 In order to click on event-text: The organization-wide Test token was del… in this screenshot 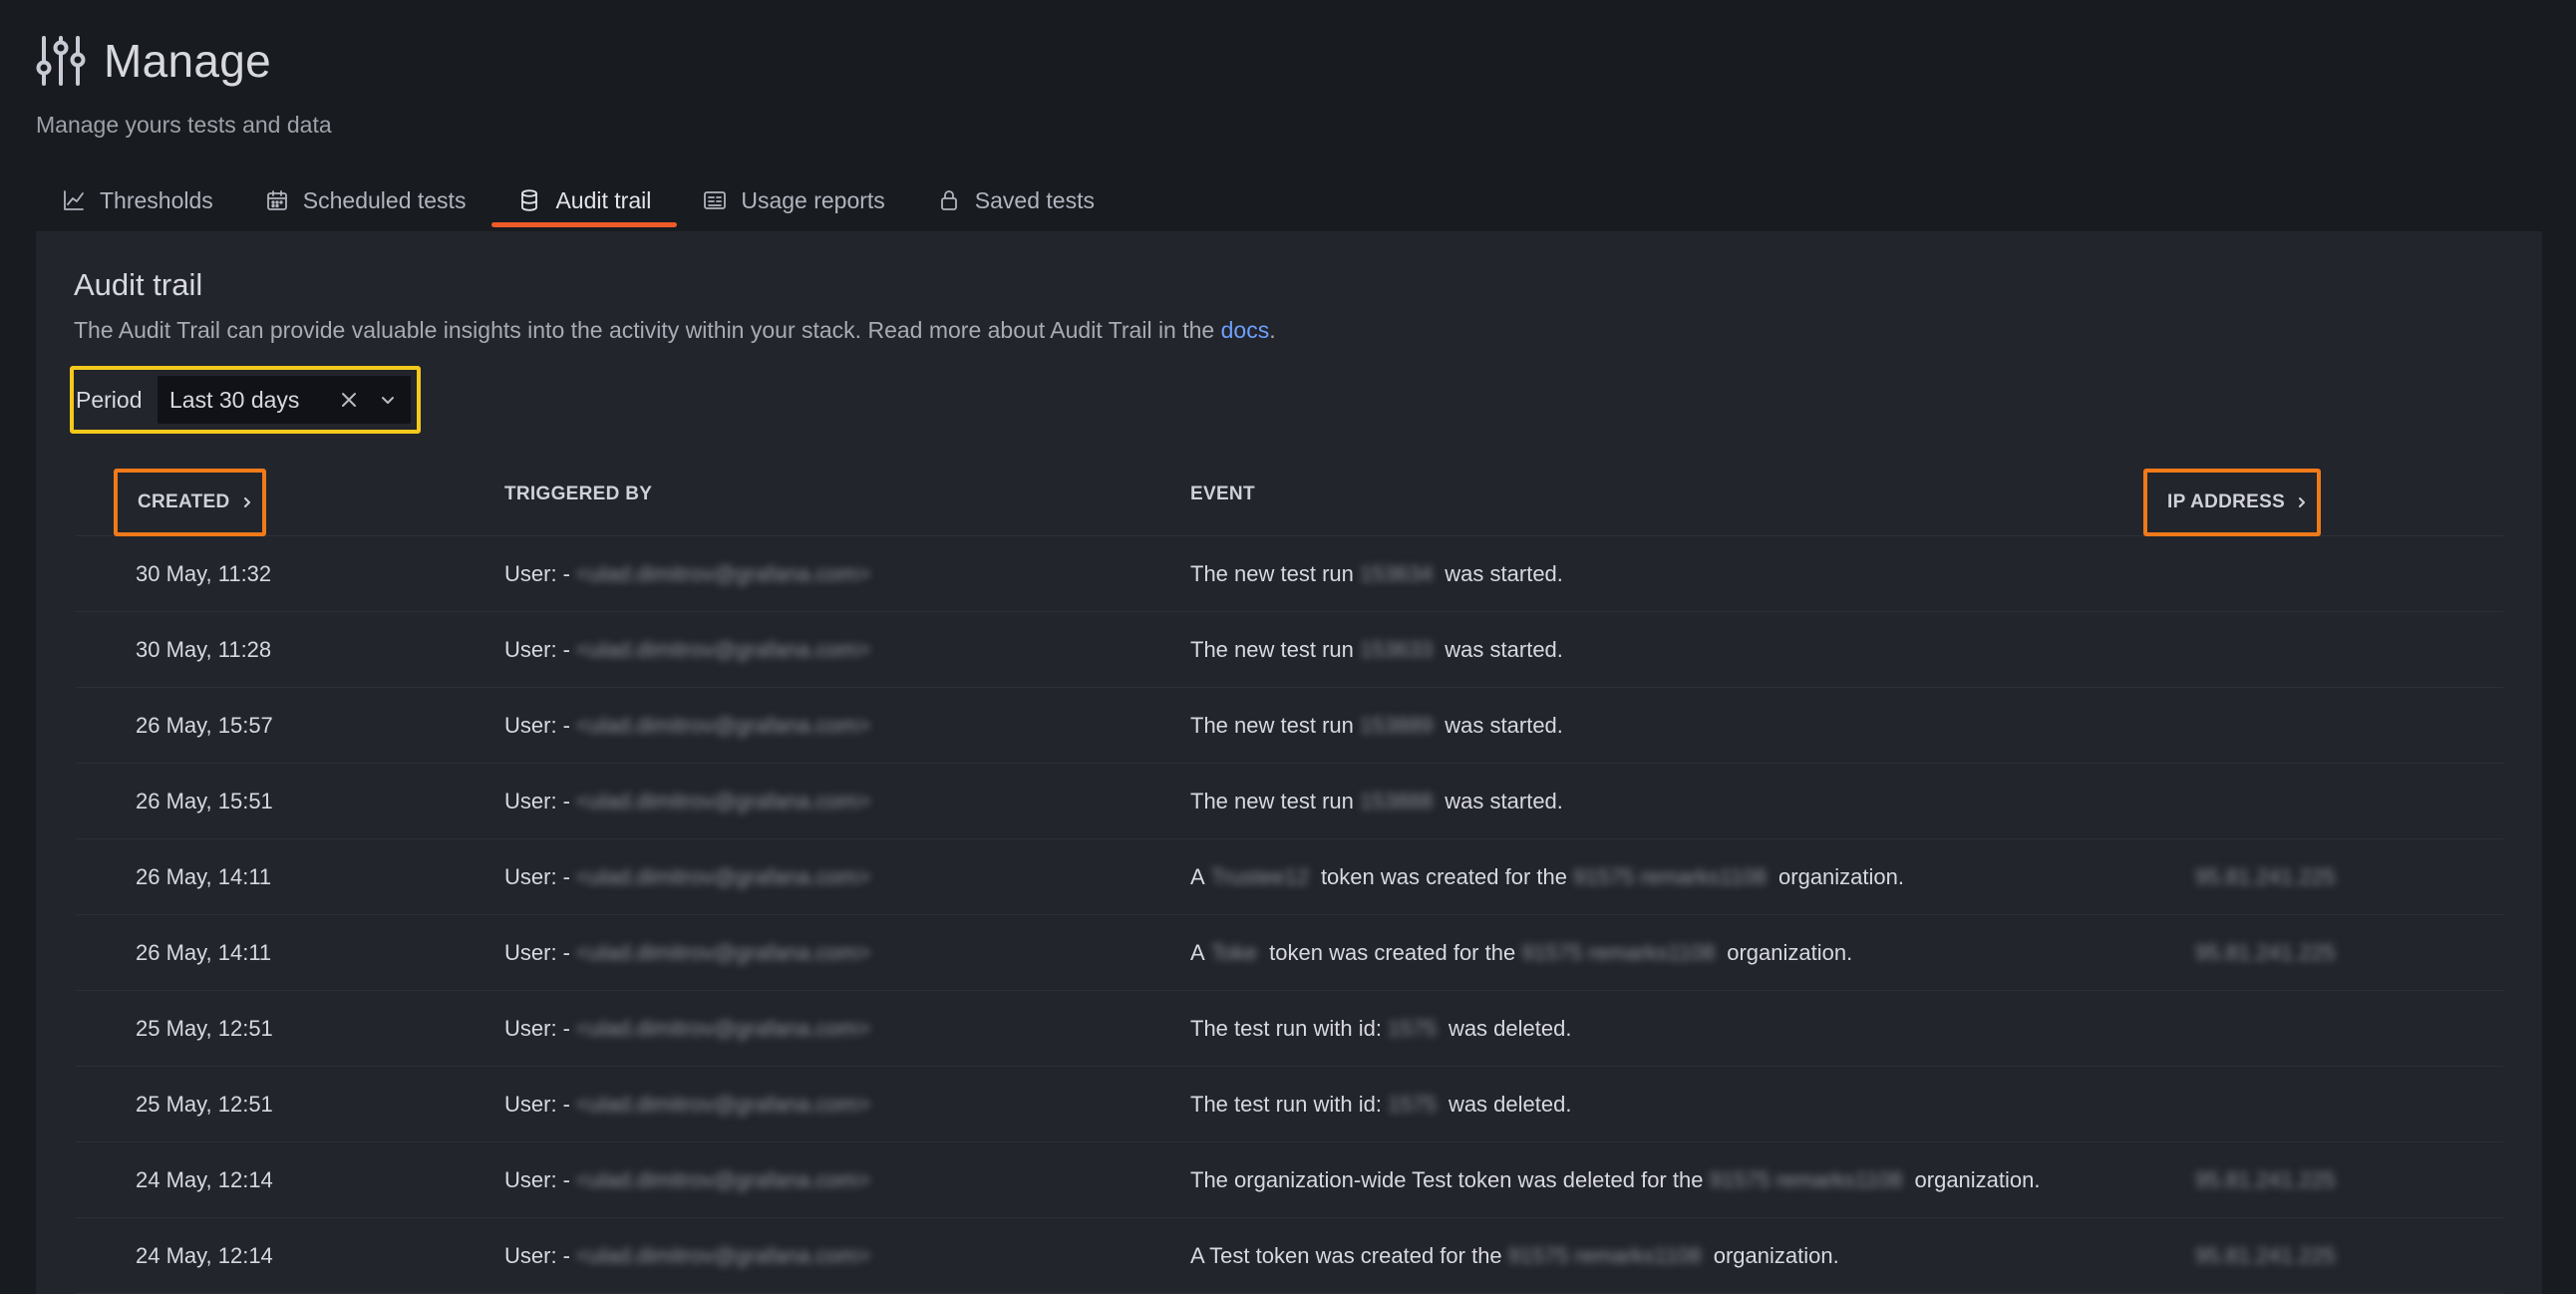, I will do `click(1447, 1179)`.